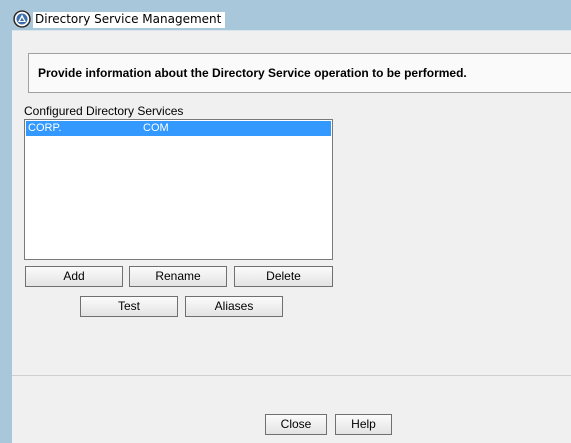  What do you see at coordinates (285, 15) in the screenshot?
I see `title-bar: Directory Service Management` at bounding box center [285, 15].